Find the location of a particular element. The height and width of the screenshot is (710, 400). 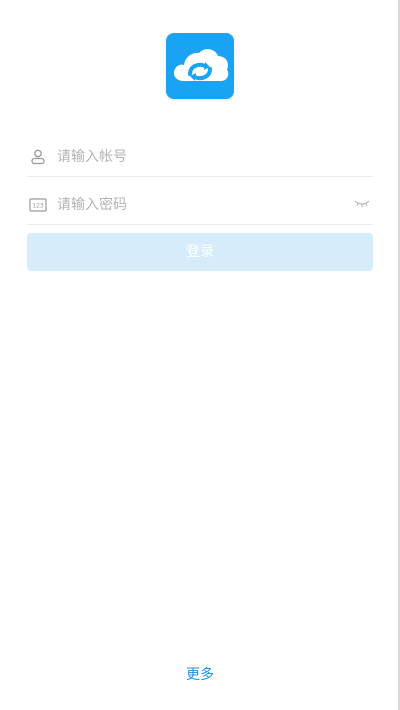

keypad-123-icon: 123 is located at coordinates (38, 205).